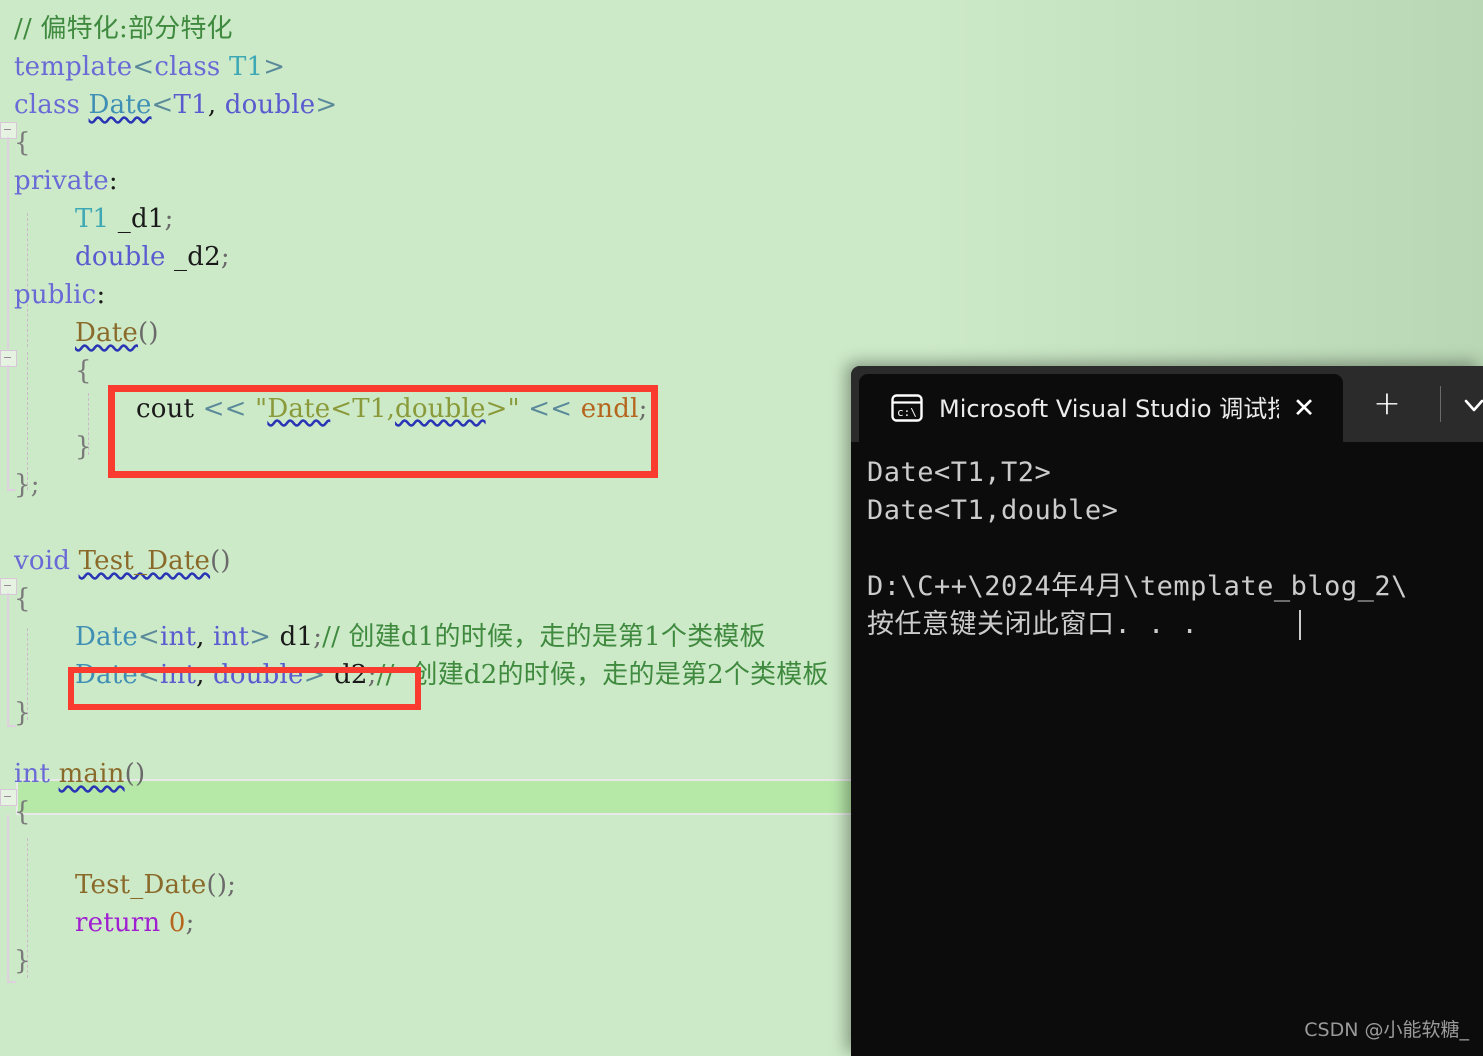 The height and width of the screenshot is (1056, 1483). I want to click on code-line: private:, so click(59, 181).